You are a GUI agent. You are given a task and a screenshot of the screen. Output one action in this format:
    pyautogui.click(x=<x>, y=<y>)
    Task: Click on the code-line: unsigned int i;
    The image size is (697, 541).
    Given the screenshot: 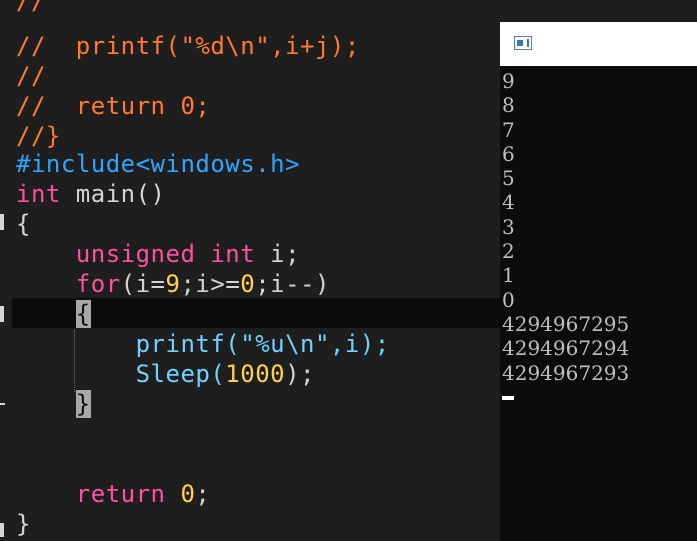 What is the action you would take?
    pyautogui.click(x=158, y=254)
    